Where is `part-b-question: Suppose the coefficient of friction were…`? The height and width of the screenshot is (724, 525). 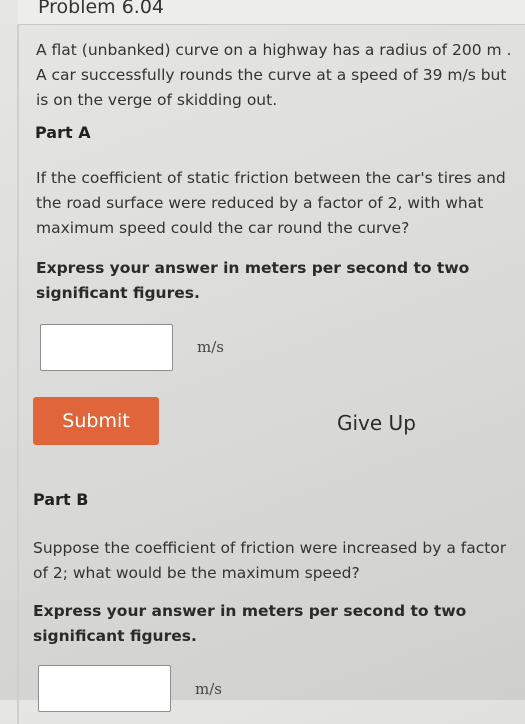
part-b-question: Suppose the coefficient of friction were… is located at coordinates (270, 560).